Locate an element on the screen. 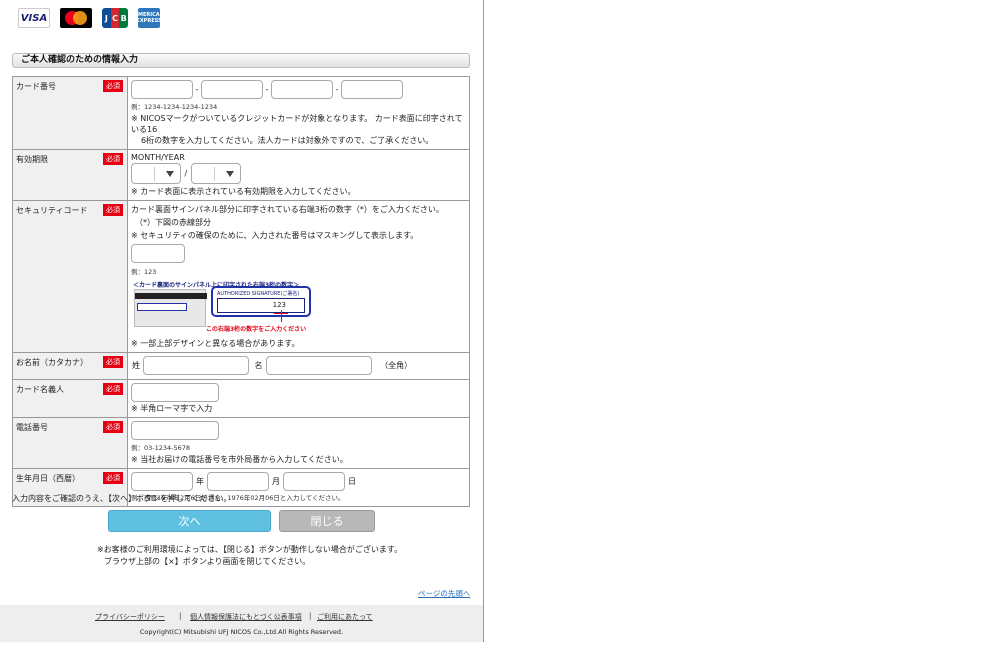 The width and height of the screenshot is (1000, 661). security-instruction: カード裏面サインパネル部分に印字されている右端3桁の数字（*）をご入力ください。 is located at coordinates (287, 209).